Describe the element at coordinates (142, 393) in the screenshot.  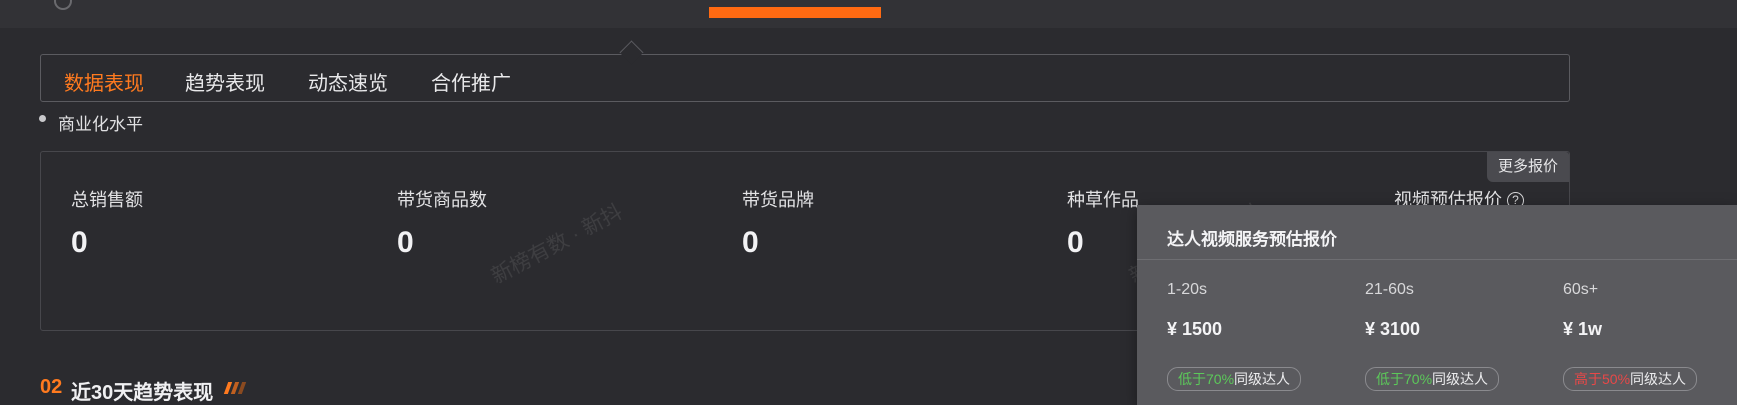
I see `section-title-30day-trend: 近30天趋势表现` at that location.